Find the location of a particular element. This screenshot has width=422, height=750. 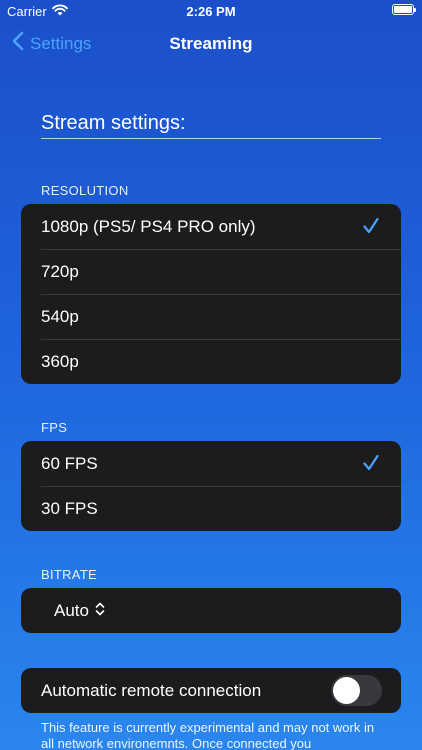

chevron-up-down-icon is located at coordinates (100, 611).